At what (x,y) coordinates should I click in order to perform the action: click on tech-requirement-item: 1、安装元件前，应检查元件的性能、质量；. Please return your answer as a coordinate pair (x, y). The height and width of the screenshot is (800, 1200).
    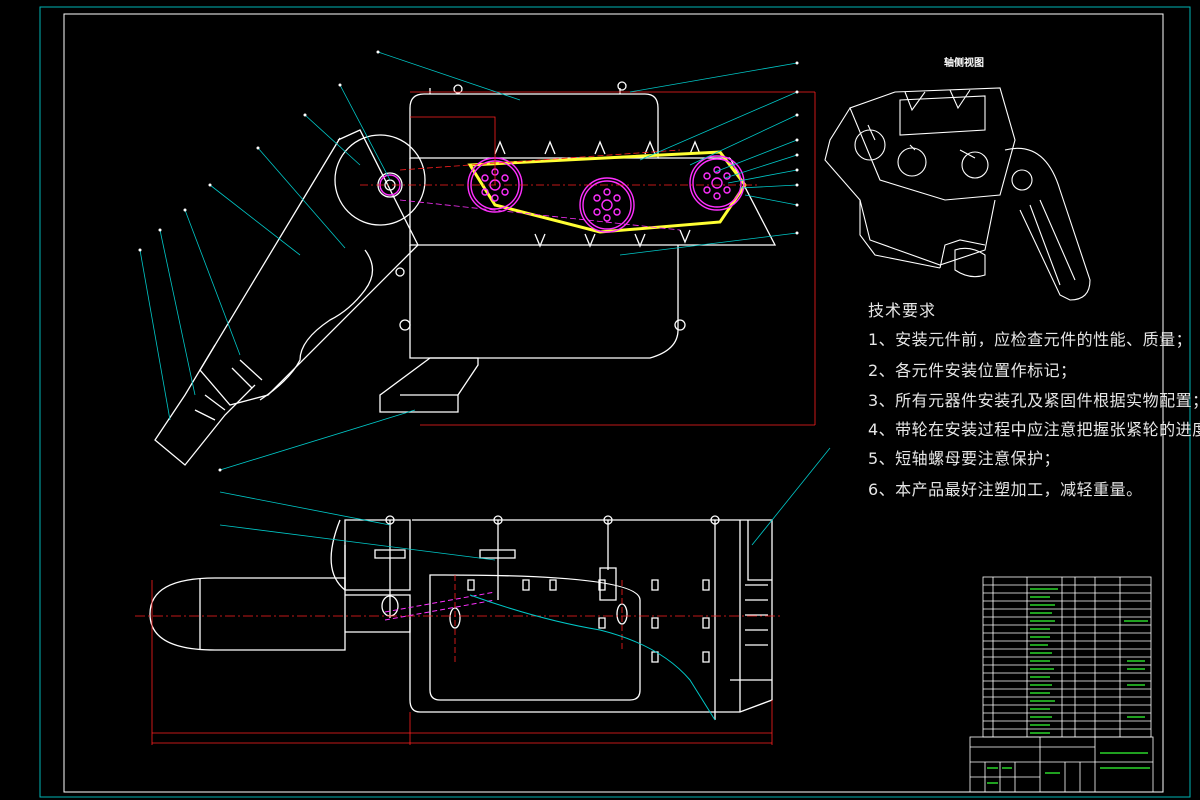
    Looking at the image, I should click on (1030, 339).